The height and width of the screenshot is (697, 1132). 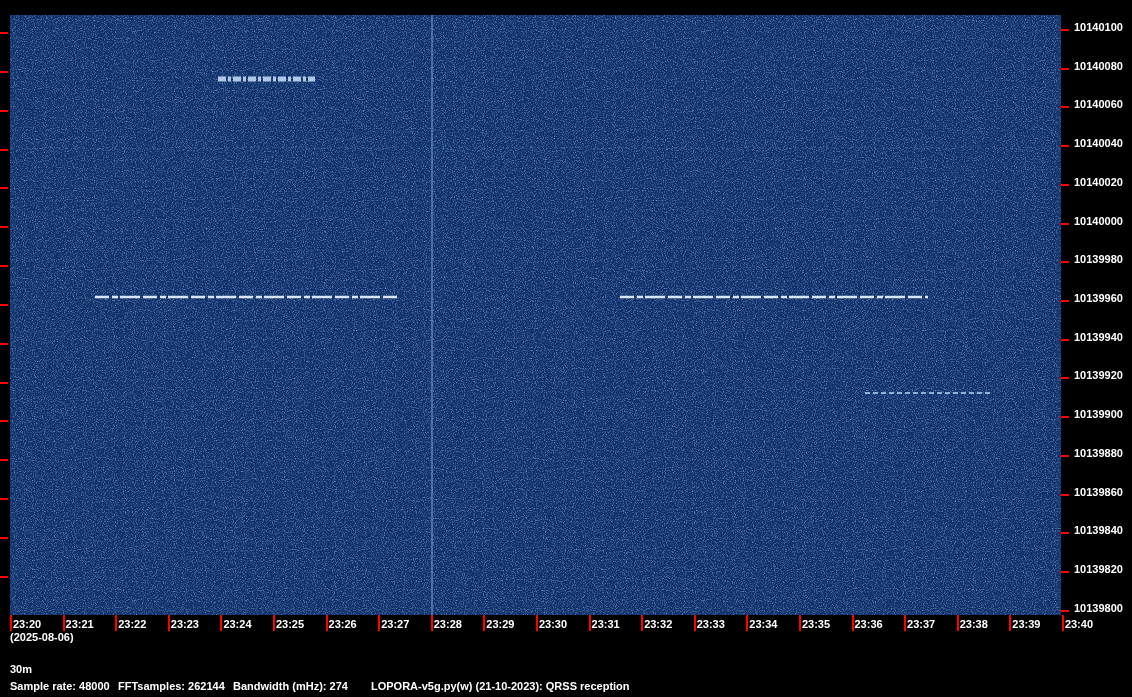 I want to click on frequency-label: 10139960, so click(x=1098, y=298).